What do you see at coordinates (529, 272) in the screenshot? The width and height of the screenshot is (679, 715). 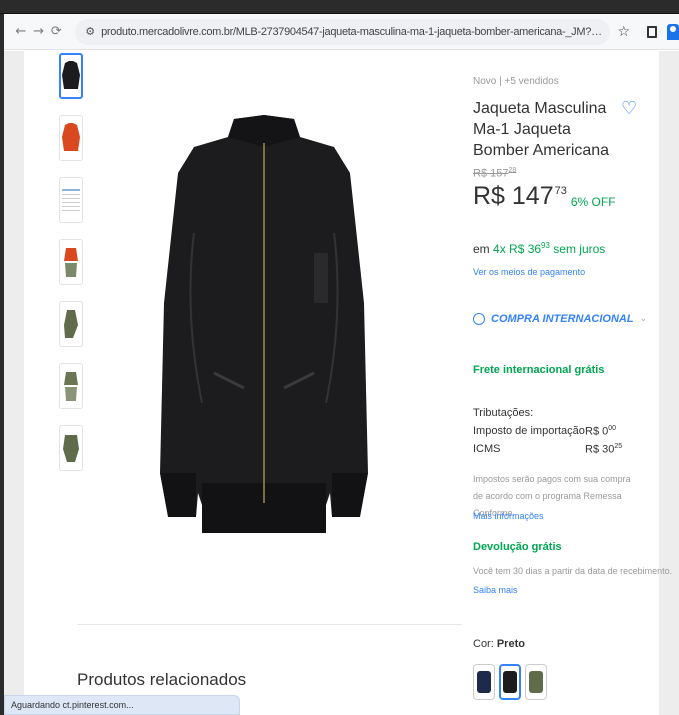 I see `payment-methods-link: Ver os meios de pagamento` at bounding box center [529, 272].